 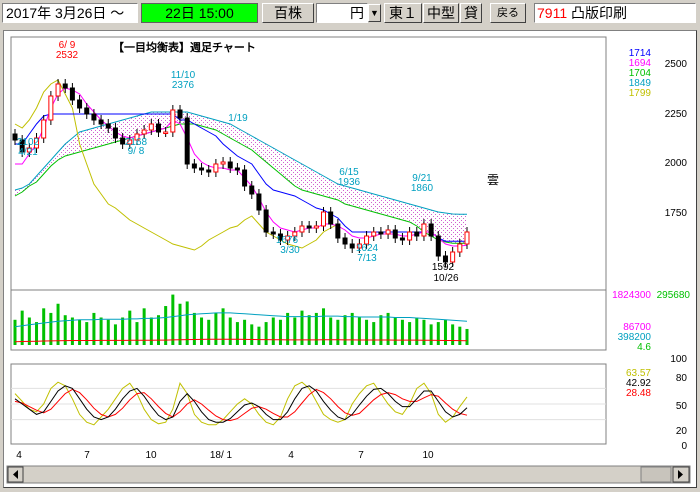 What do you see at coordinates (348, 474) in the screenshot?
I see `horizontal-scrollbar` at bounding box center [348, 474].